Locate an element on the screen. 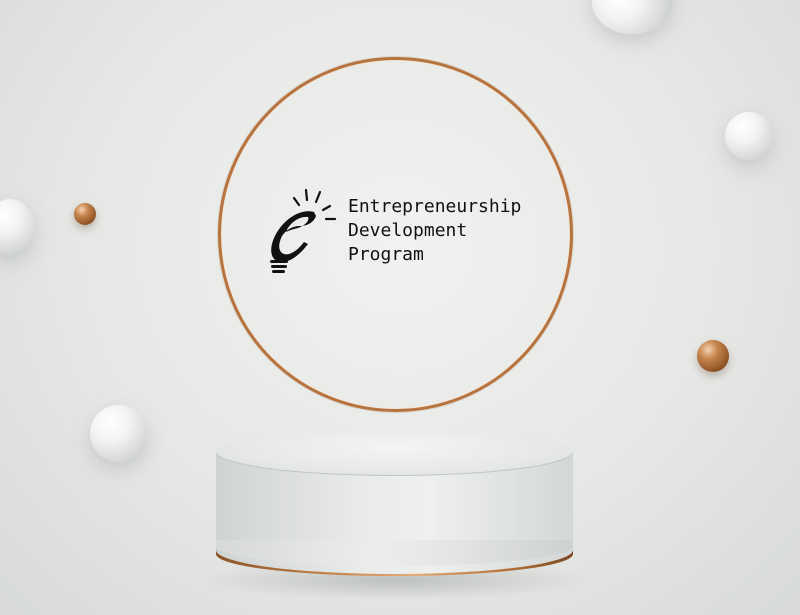 The image size is (800, 615). podium is located at coordinates (394, 508).